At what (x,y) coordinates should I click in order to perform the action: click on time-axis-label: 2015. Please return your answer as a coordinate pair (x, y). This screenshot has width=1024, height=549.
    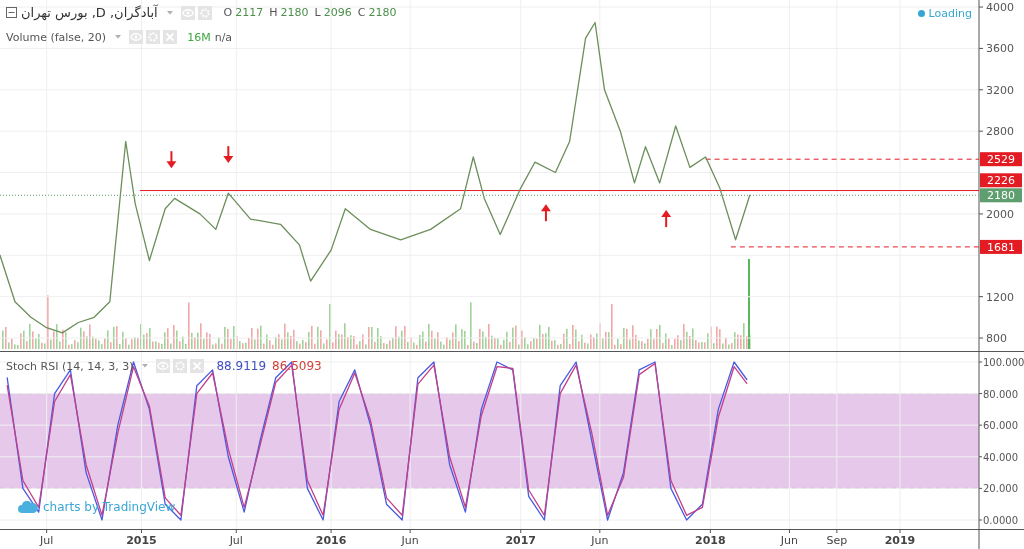
    Looking at the image, I should click on (141, 540).